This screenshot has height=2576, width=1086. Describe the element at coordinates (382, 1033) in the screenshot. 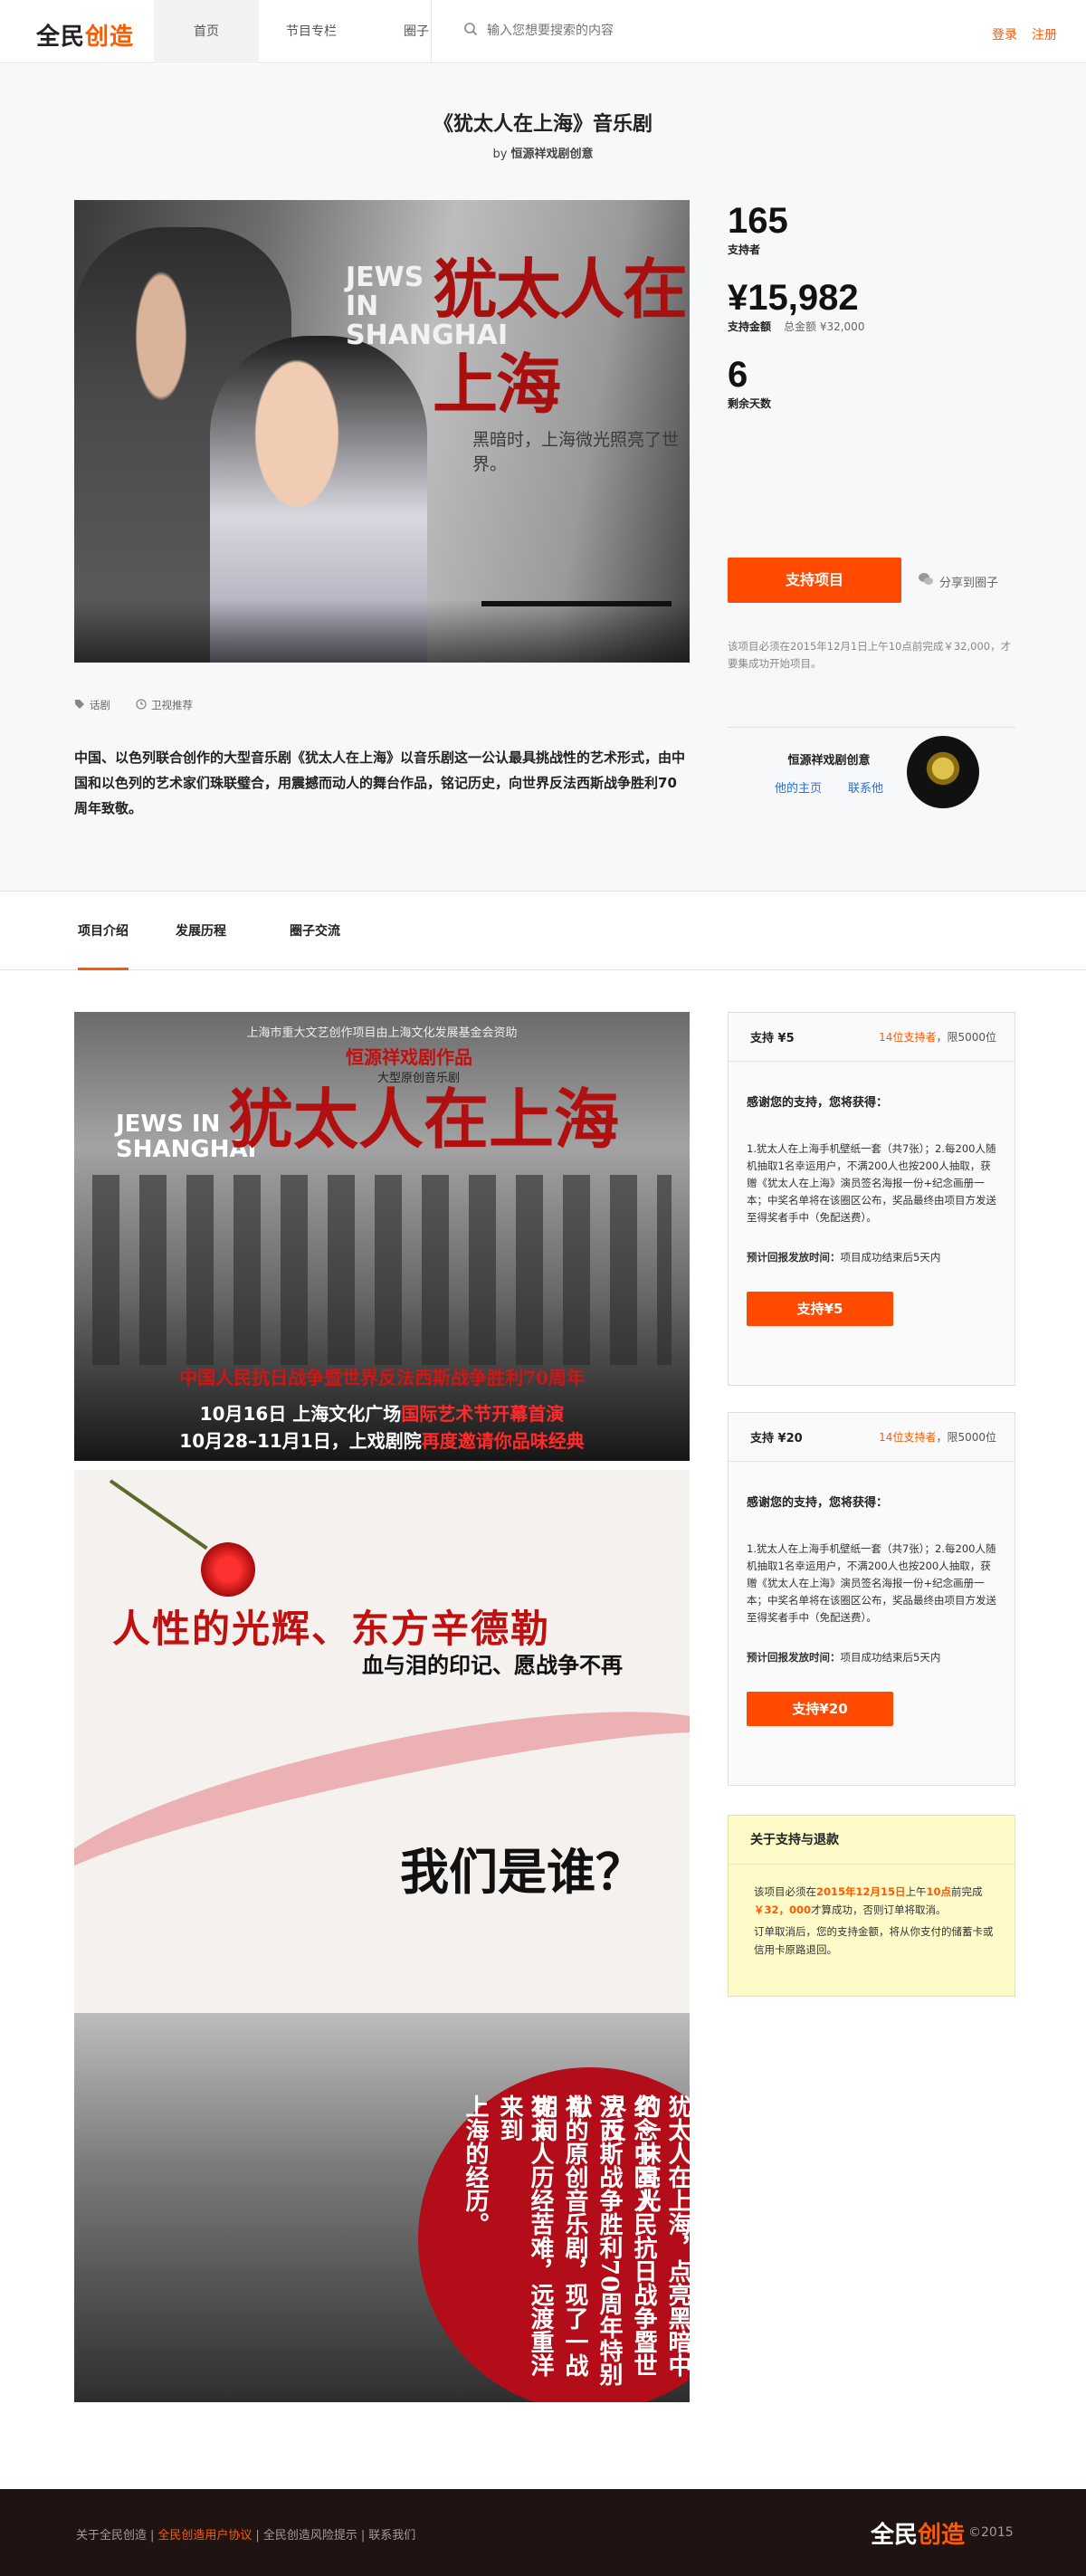

I see `poster-sponsor-text: 上海市重大文艺创作项目由上海文化发展基金会资助` at that location.